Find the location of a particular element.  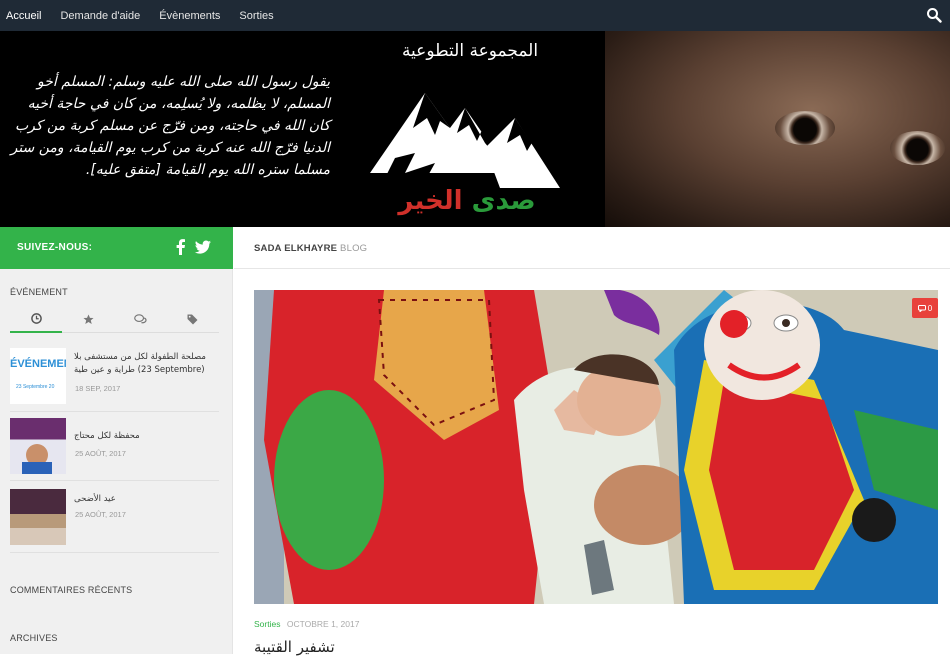

comment-count: 0 is located at coordinates (930, 308).